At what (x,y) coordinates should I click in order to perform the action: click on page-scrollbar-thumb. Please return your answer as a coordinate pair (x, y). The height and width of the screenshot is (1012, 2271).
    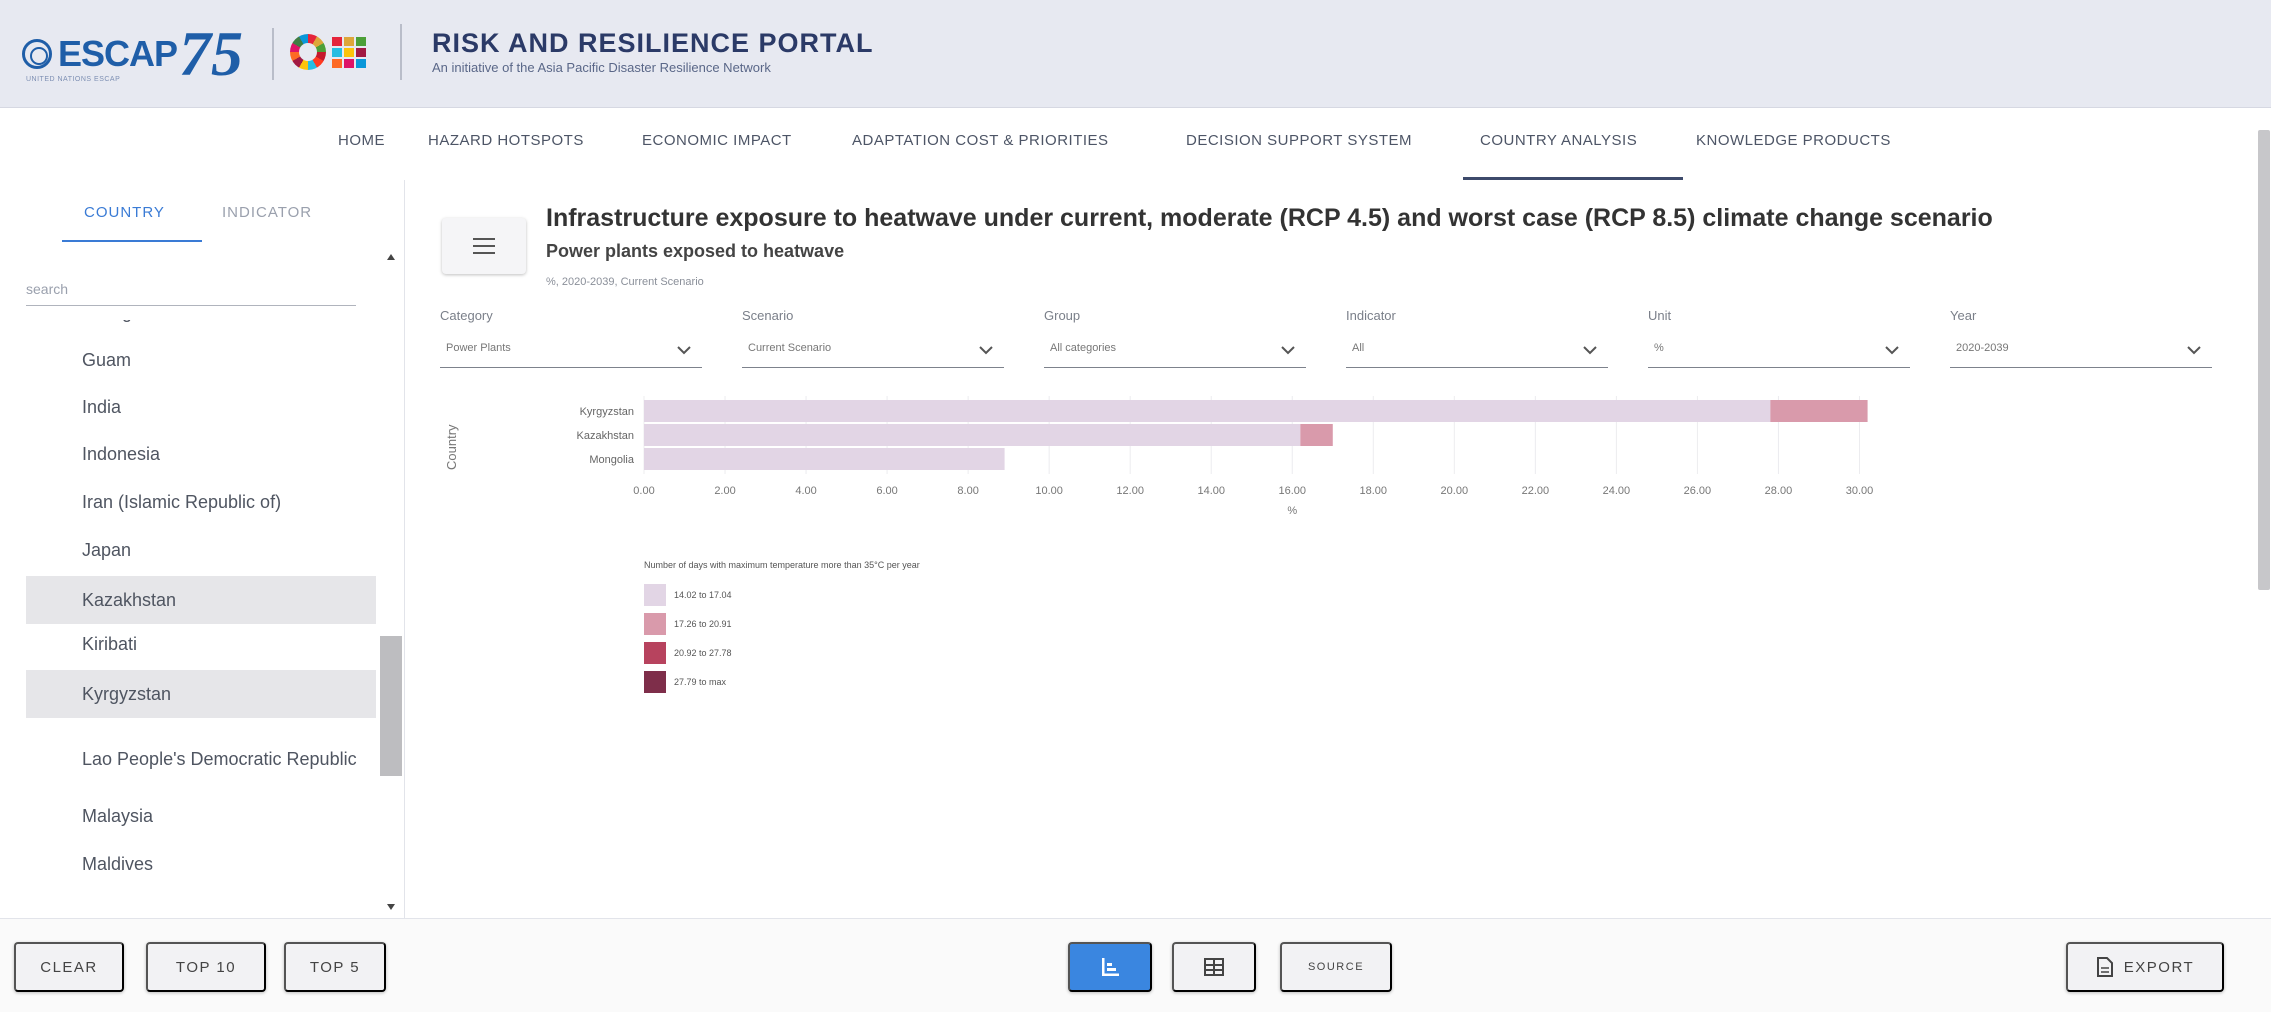
    Looking at the image, I should click on (2264, 360).